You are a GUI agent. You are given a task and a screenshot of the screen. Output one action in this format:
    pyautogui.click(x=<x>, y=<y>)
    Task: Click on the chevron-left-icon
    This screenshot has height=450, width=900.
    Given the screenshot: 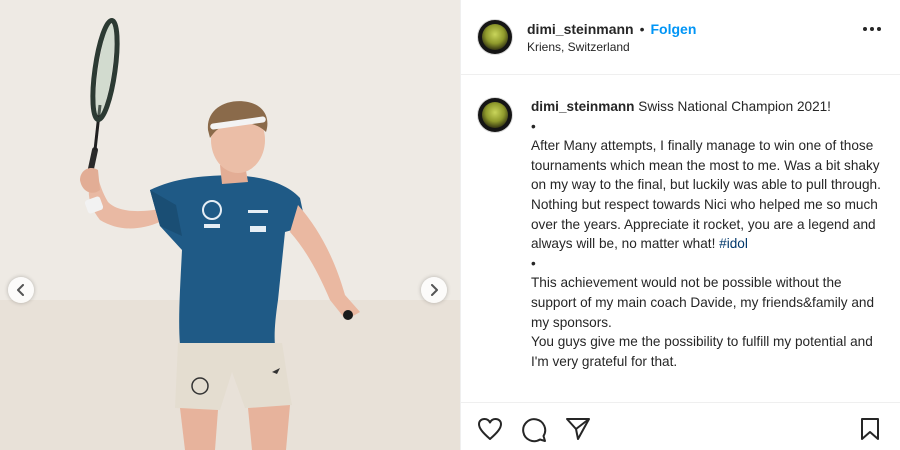 What is the action you would take?
    pyautogui.click(x=20, y=290)
    